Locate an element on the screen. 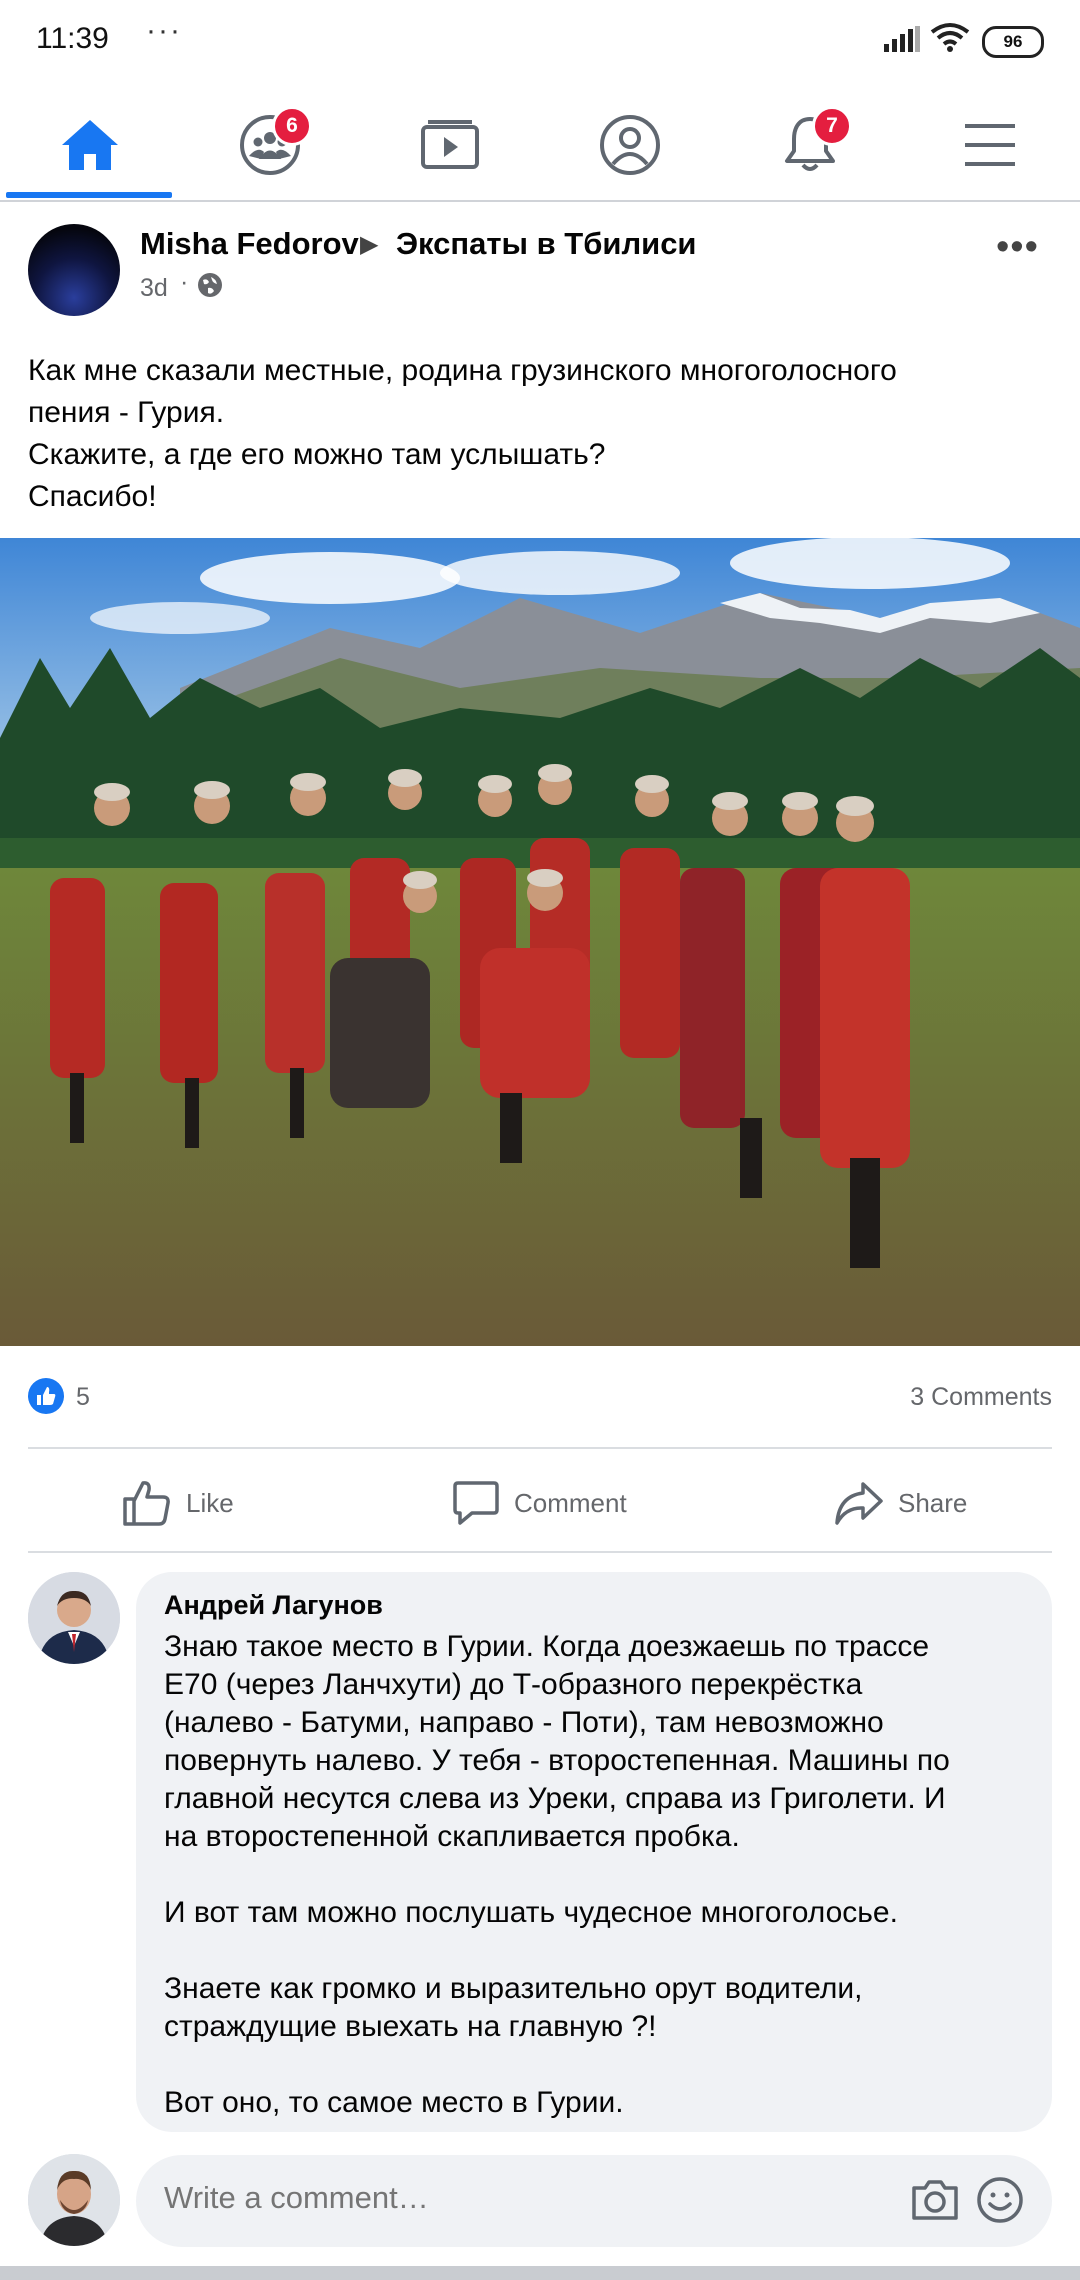 This screenshot has width=1080, height=2280. notifications-badge: 7 is located at coordinates (832, 126).